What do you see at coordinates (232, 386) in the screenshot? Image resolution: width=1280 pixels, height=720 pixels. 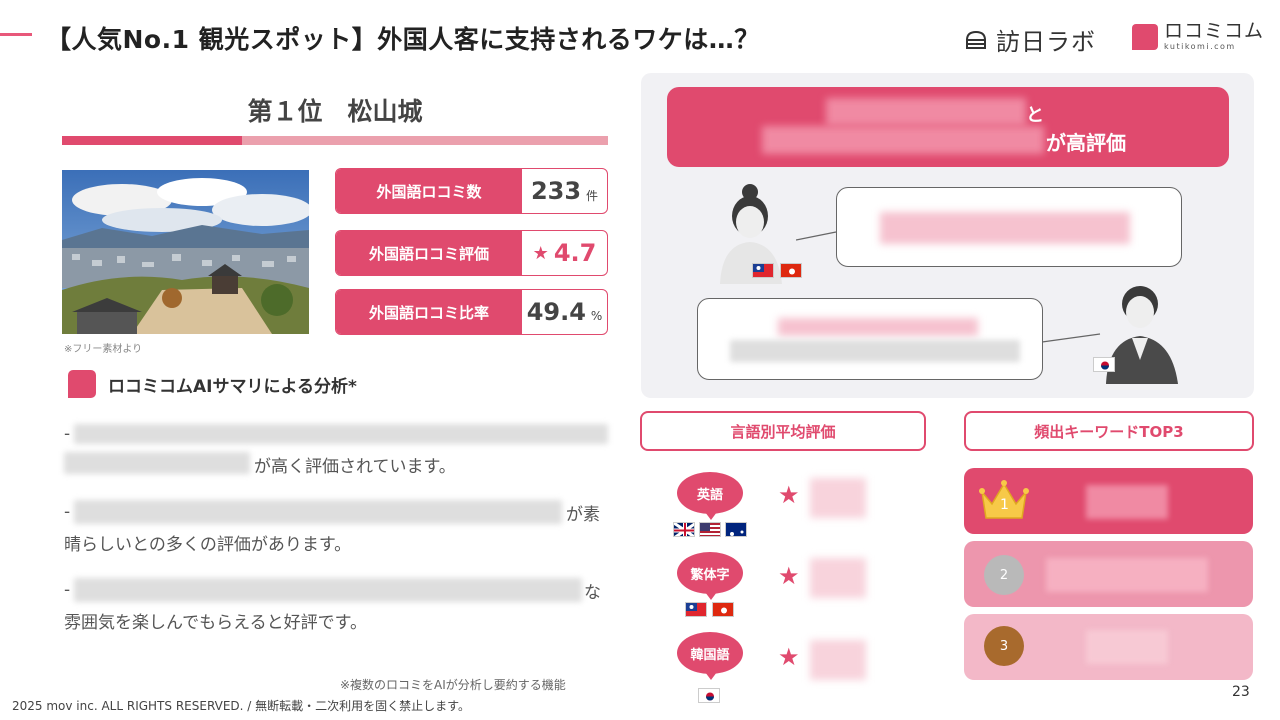 I see `ai-summary-title: ロコミコムAIサマリによる分析*` at bounding box center [232, 386].